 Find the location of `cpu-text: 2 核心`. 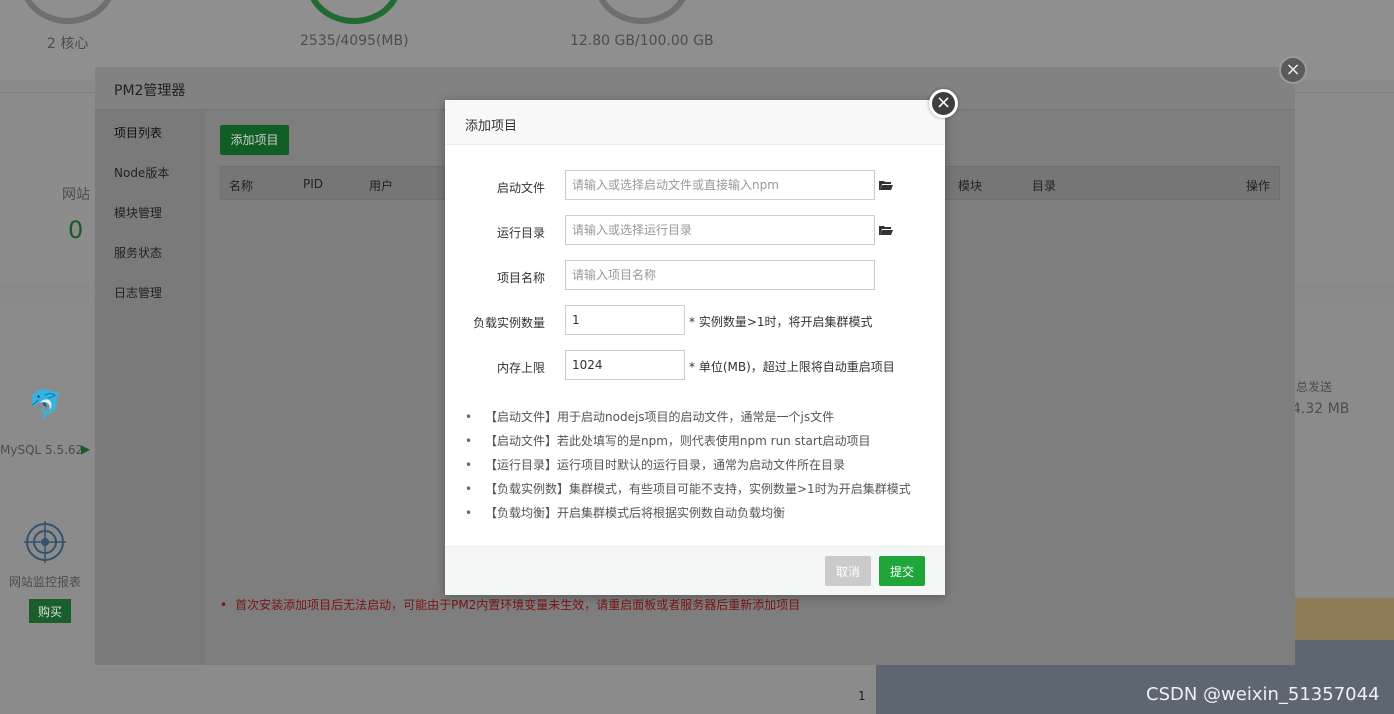

cpu-text: 2 核心 is located at coordinates (68, 44).